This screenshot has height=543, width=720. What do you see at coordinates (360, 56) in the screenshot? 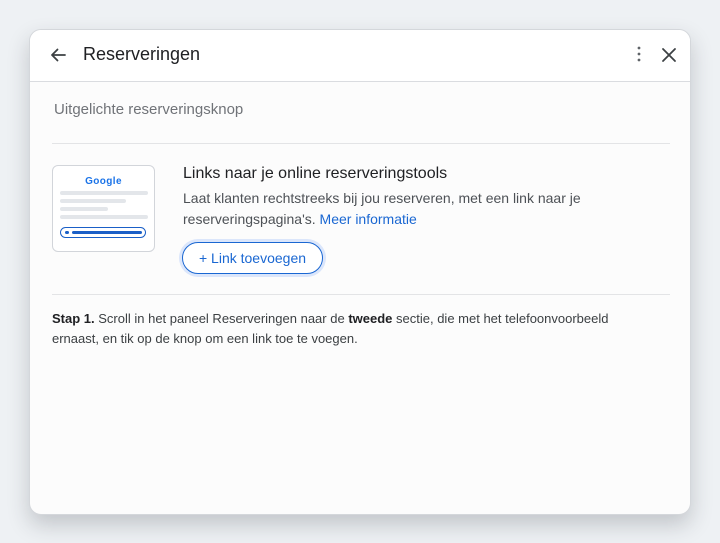
I see `dialog-header: Reserveringen` at bounding box center [360, 56].